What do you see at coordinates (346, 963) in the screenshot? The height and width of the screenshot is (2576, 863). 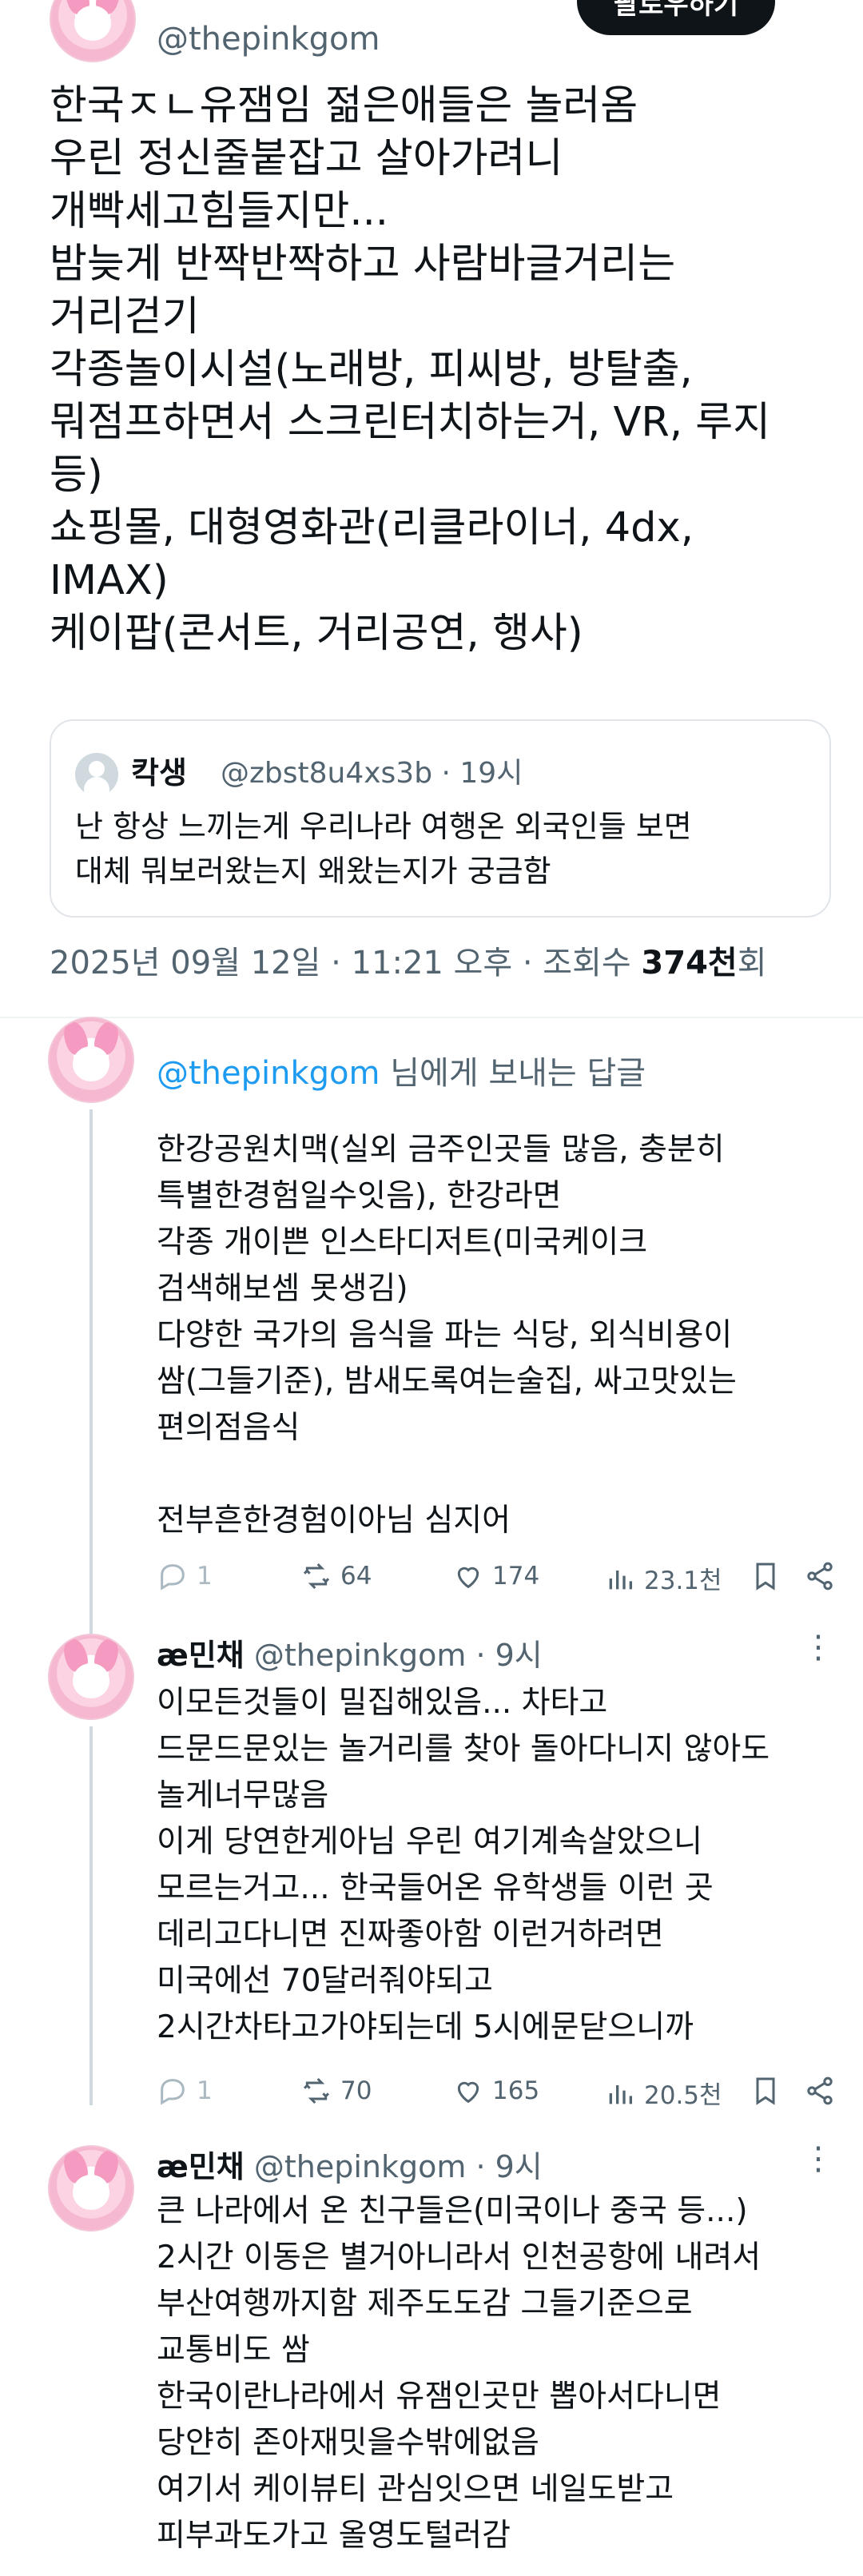 I see `timestamp-text: 2025년 09월 12일 · 11:21 오후 · 조회수` at bounding box center [346, 963].